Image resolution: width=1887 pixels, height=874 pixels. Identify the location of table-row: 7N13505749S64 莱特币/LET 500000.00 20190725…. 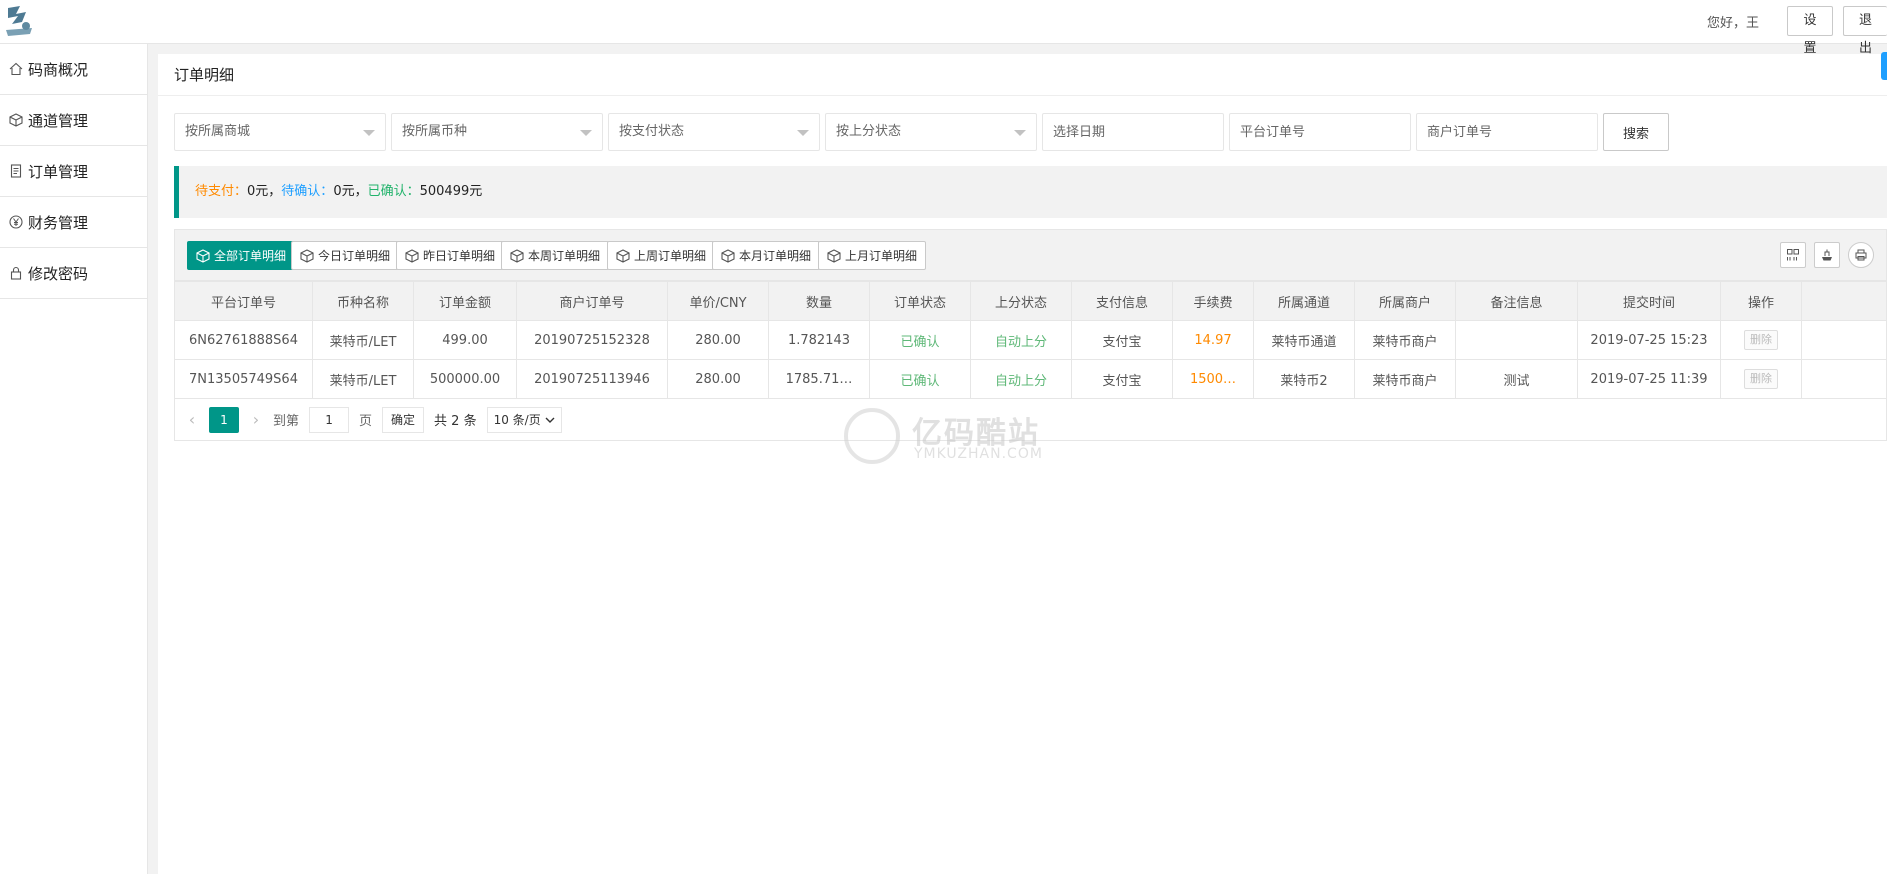
(1030, 379).